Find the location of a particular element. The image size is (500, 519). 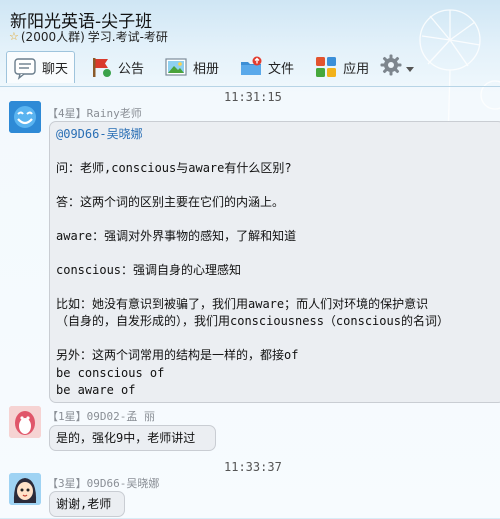

message-timestamp: 11:31:15 is located at coordinates (253, 97).